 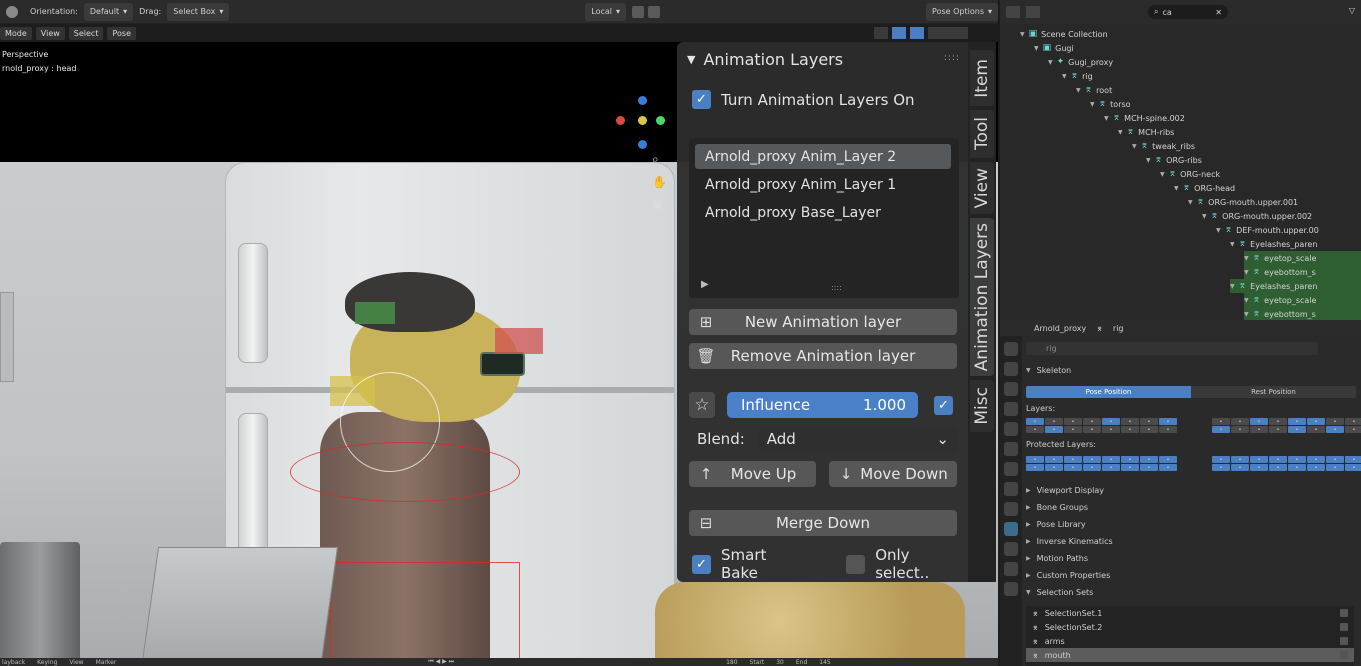 What do you see at coordinates (962, 11) in the screenshot?
I see `pose-options-dropdown: Pose Options ▾` at bounding box center [962, 11].